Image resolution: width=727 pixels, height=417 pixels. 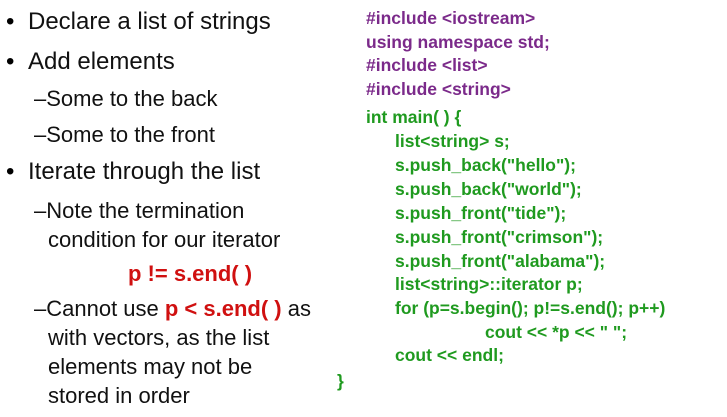 I want to click on code-line-closing-brace: }, so click(x=340, y=381).